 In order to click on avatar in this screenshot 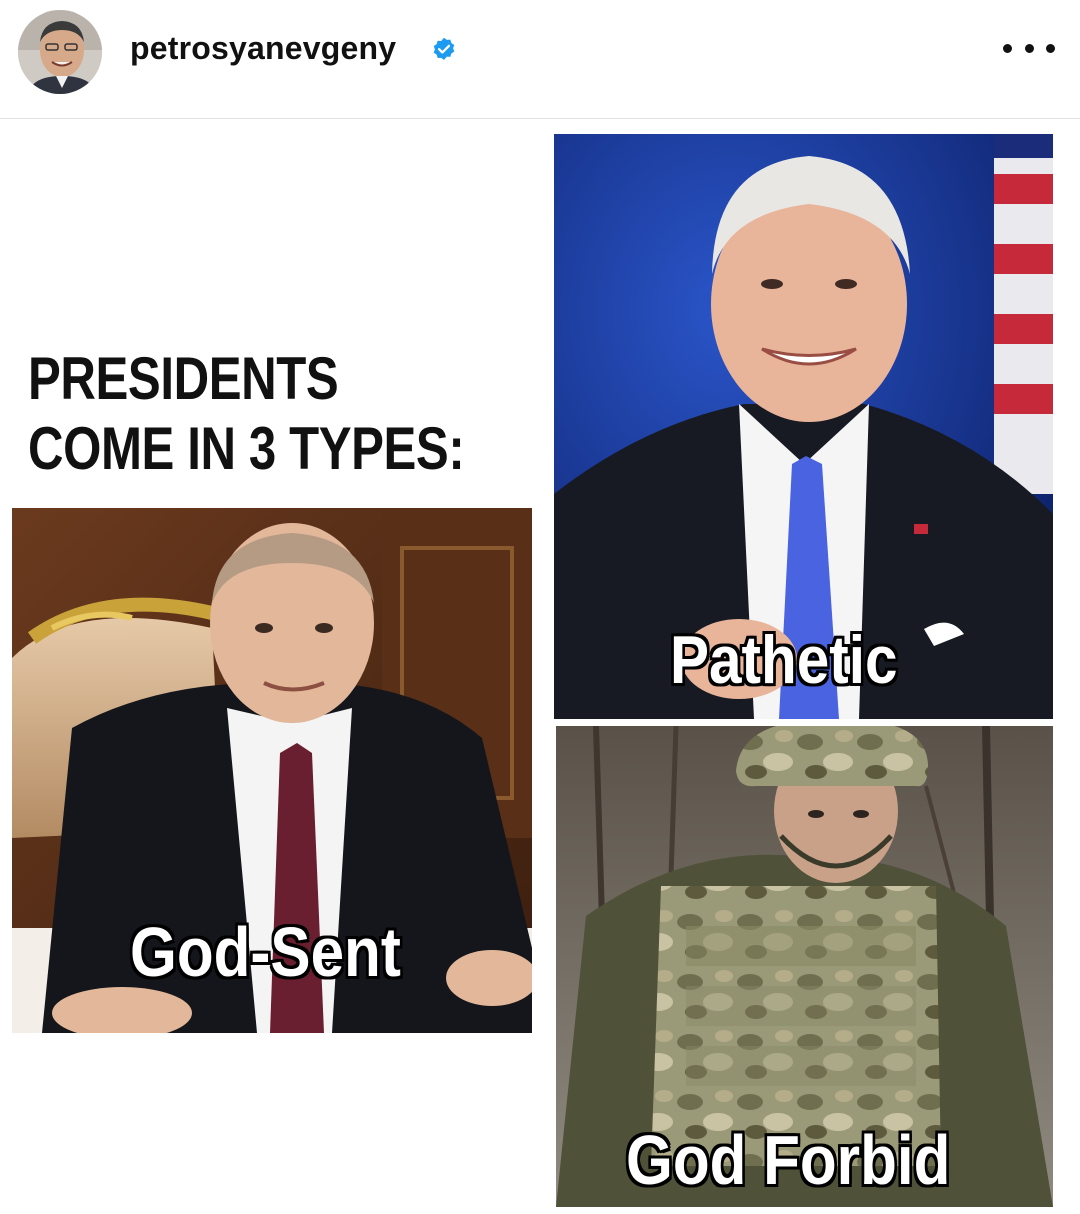, I will do `click(60, 52)`.